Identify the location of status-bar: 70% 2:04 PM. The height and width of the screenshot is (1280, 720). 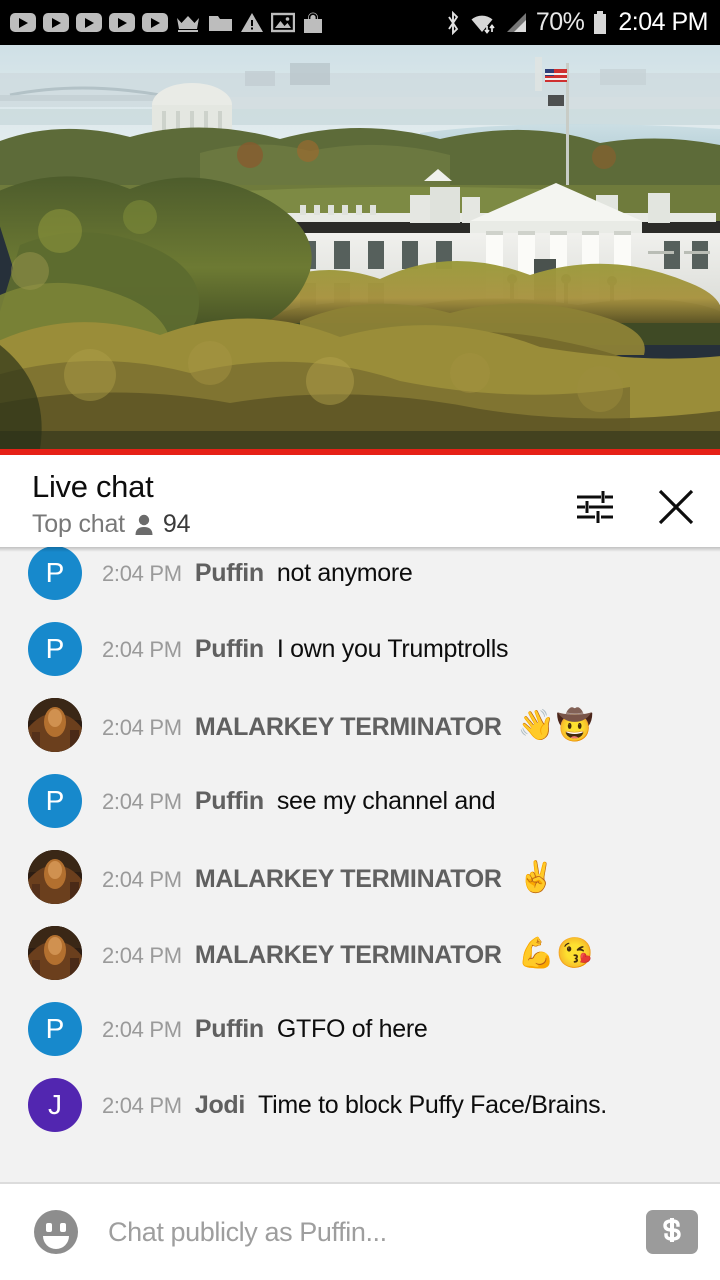
(360, 22).